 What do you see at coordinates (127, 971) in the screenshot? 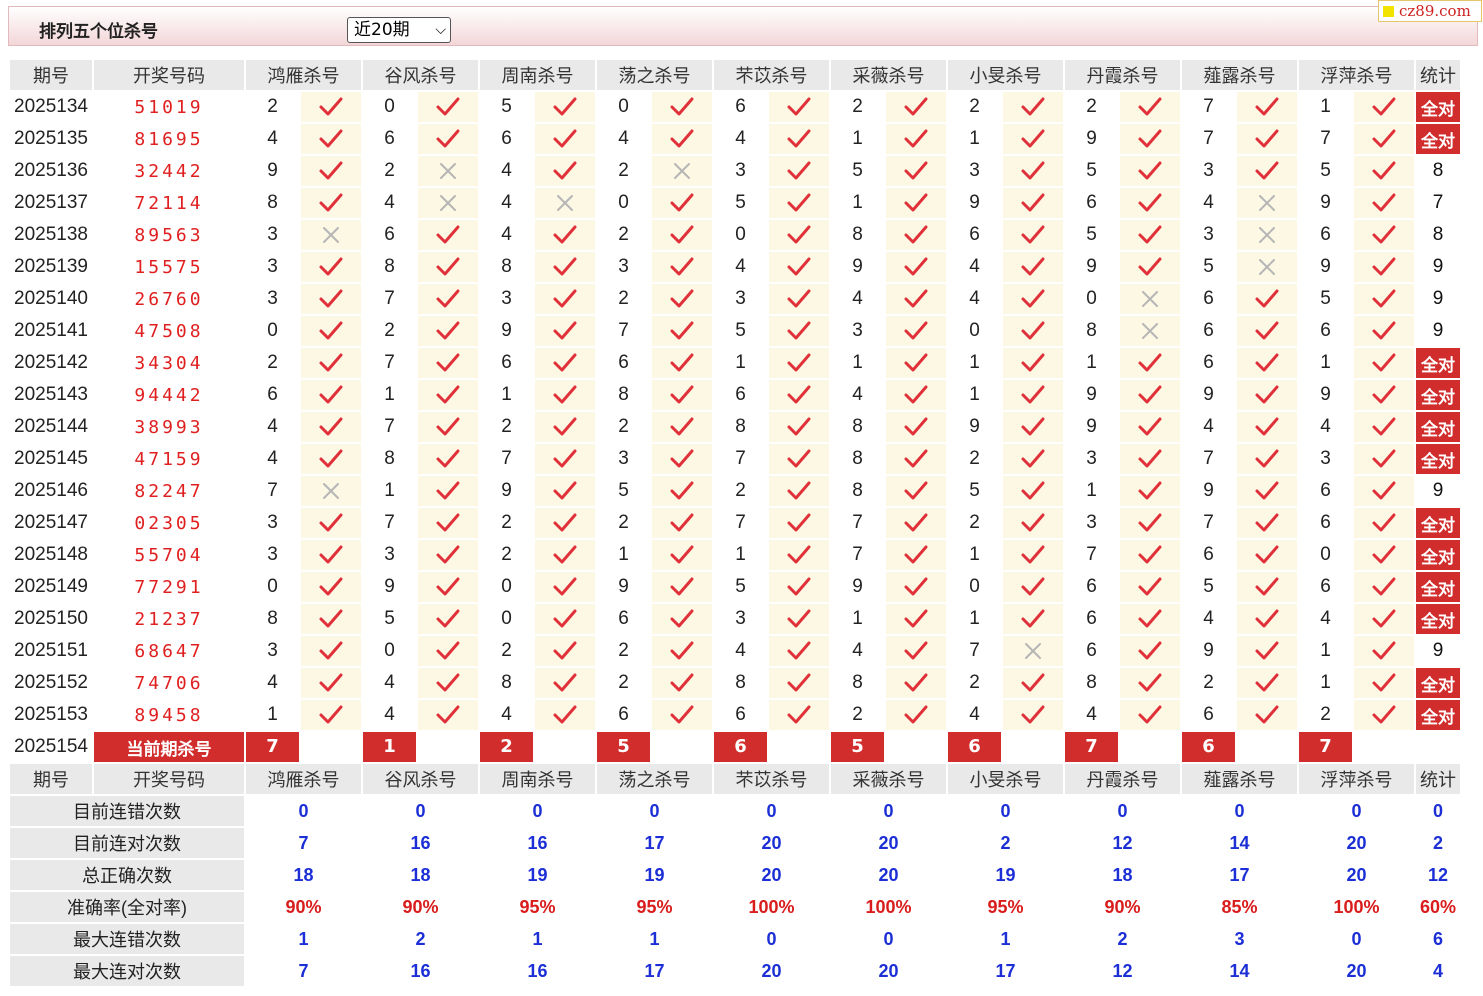
I see `summary-label: 最大连对次数` at bounding box center [127, 971].